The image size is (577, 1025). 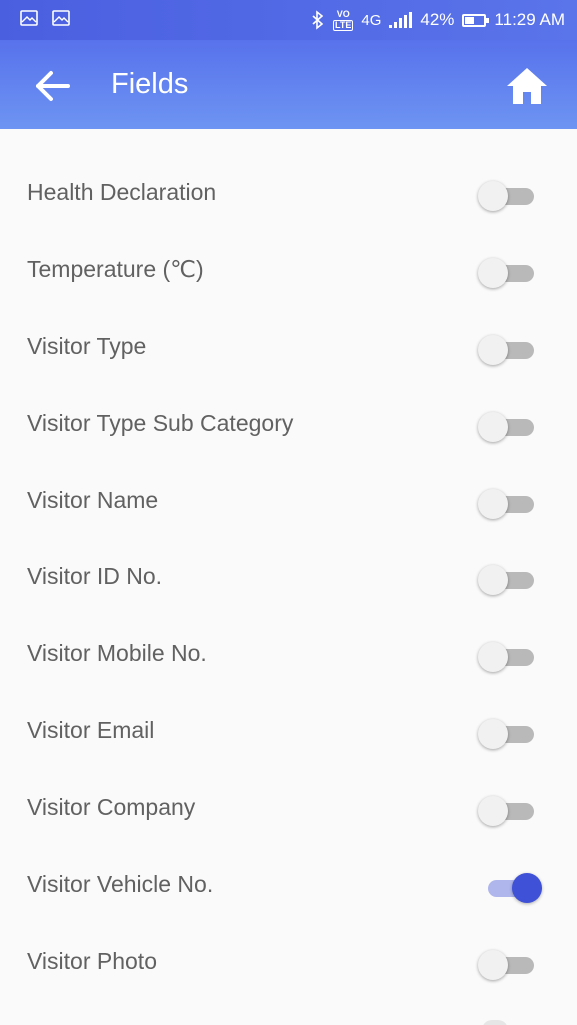 I want to click on field-label: Temperature (℃), so click(x=115, y=268).